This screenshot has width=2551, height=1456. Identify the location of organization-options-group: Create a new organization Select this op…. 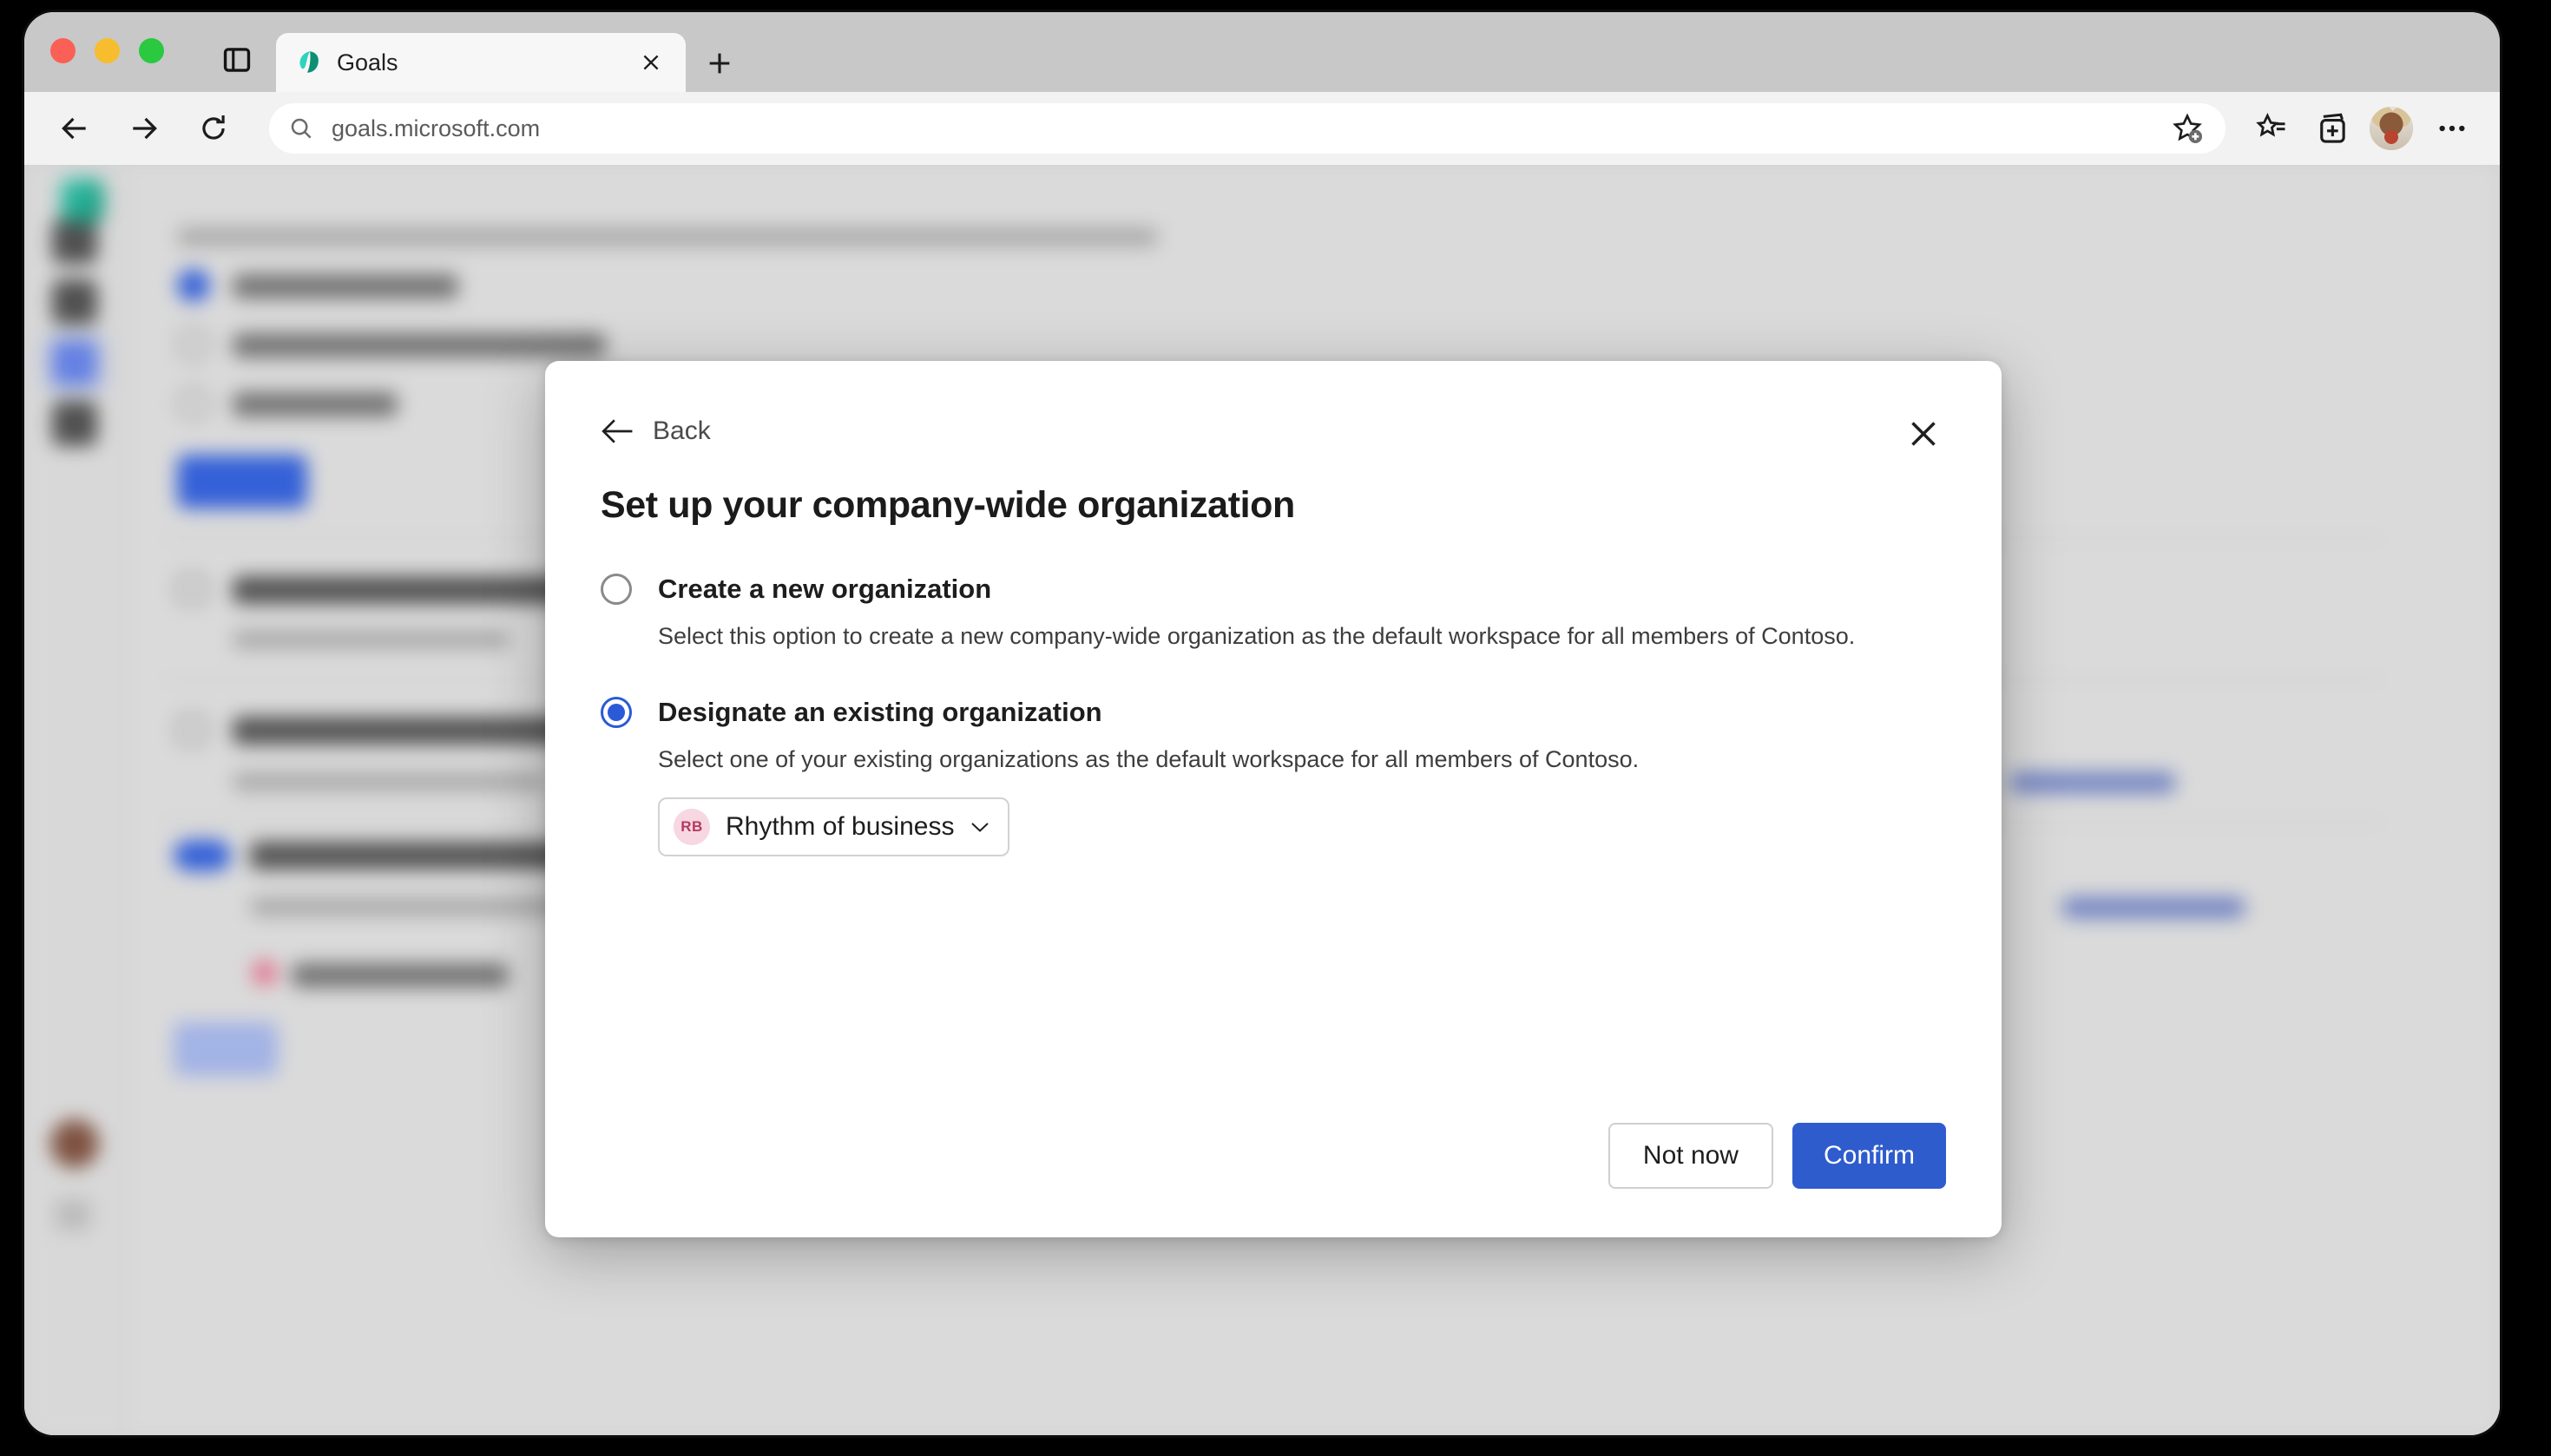
(1273, 714).